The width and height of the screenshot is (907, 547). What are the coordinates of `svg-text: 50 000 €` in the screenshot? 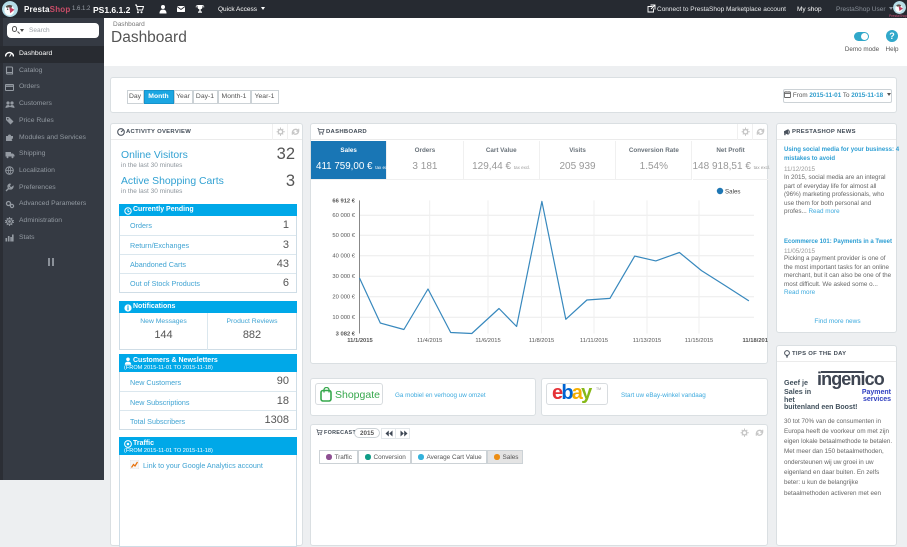 It's located at (343, 236).